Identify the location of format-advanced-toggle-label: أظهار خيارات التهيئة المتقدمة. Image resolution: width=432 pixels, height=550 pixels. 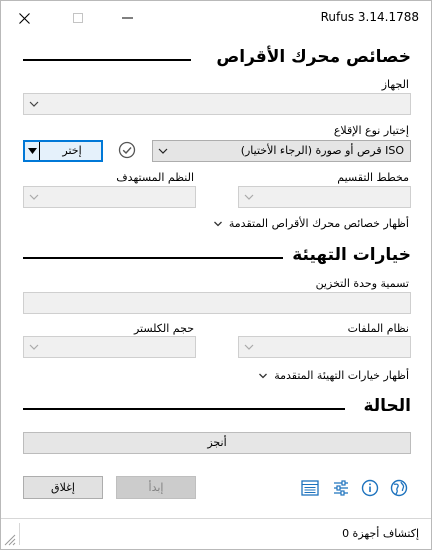
(341, 375).